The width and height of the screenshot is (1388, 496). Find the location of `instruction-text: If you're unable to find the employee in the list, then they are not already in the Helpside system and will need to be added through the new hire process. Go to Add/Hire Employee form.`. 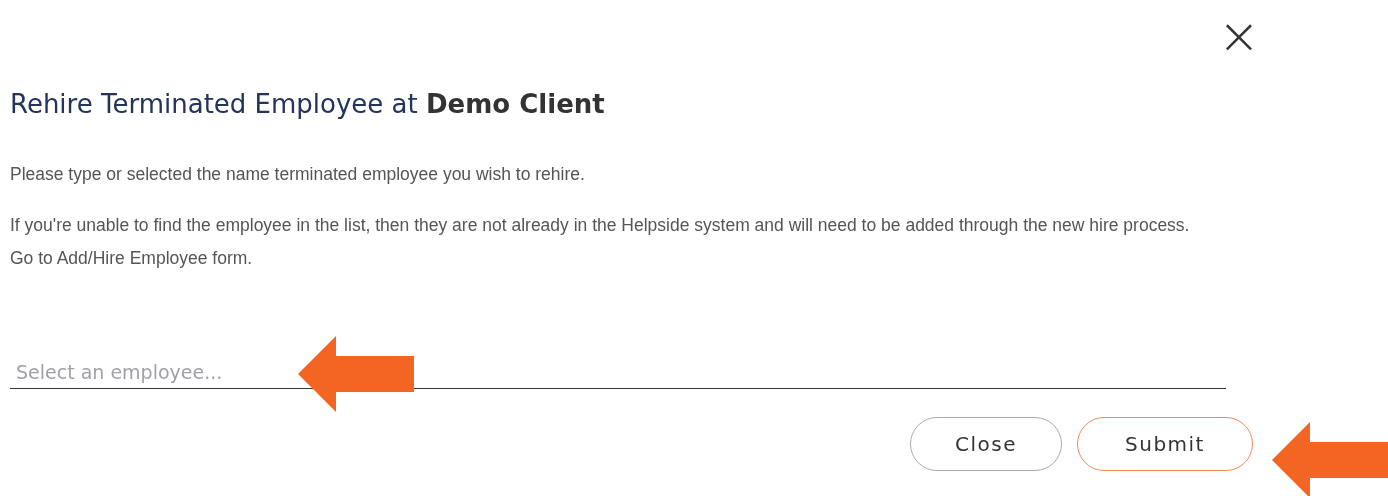

instruction-text: If you're unable to find the employee in the list, then they are not already in the Helpside system and will need to be added through the new hire process. Go to Add/Hire Employee form. is located at coordinates (600, 242).